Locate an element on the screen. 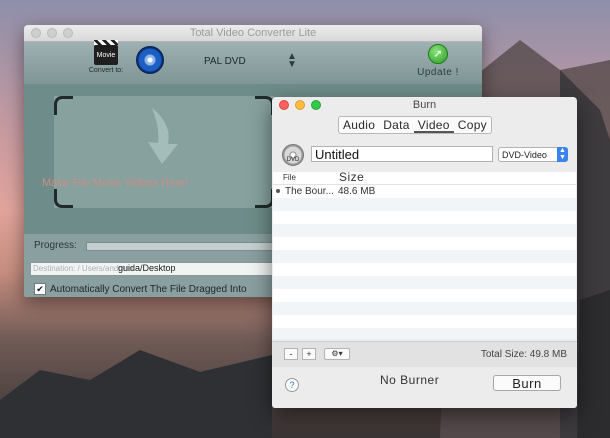 The width and height of the screenshot is (610, 438). add-file-button: + is located at coordinates (309, 354).